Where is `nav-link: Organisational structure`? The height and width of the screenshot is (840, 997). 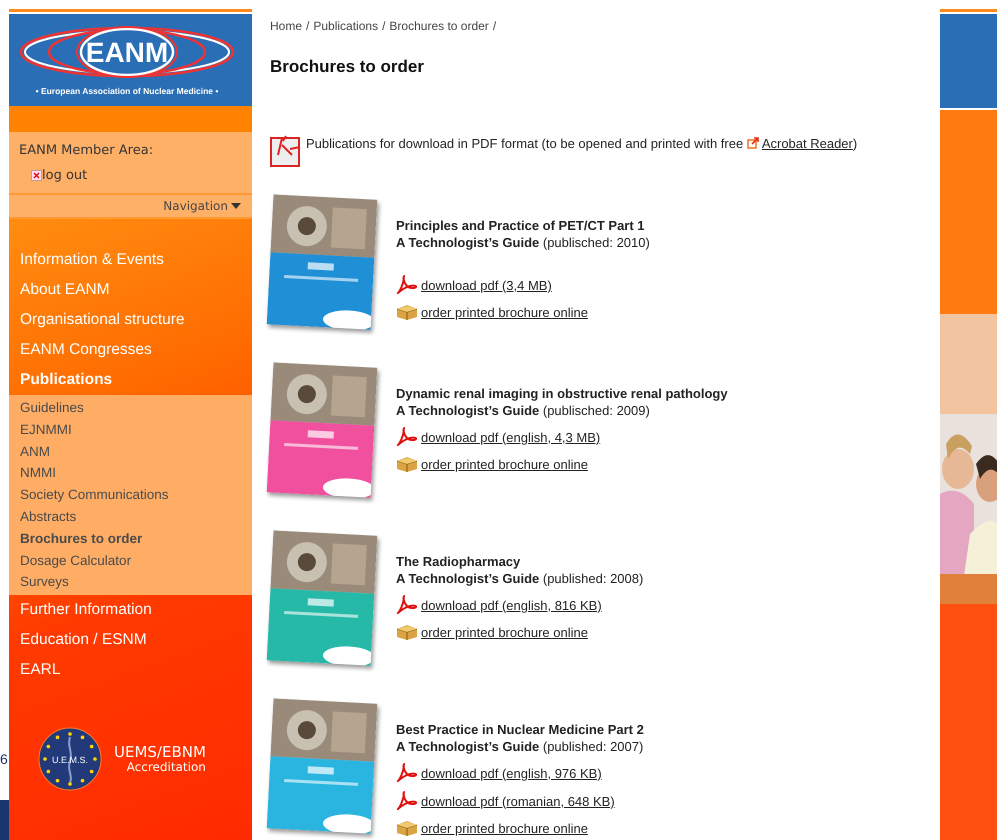
nav-link: Organisational structure is located at coordinates (130, 320).